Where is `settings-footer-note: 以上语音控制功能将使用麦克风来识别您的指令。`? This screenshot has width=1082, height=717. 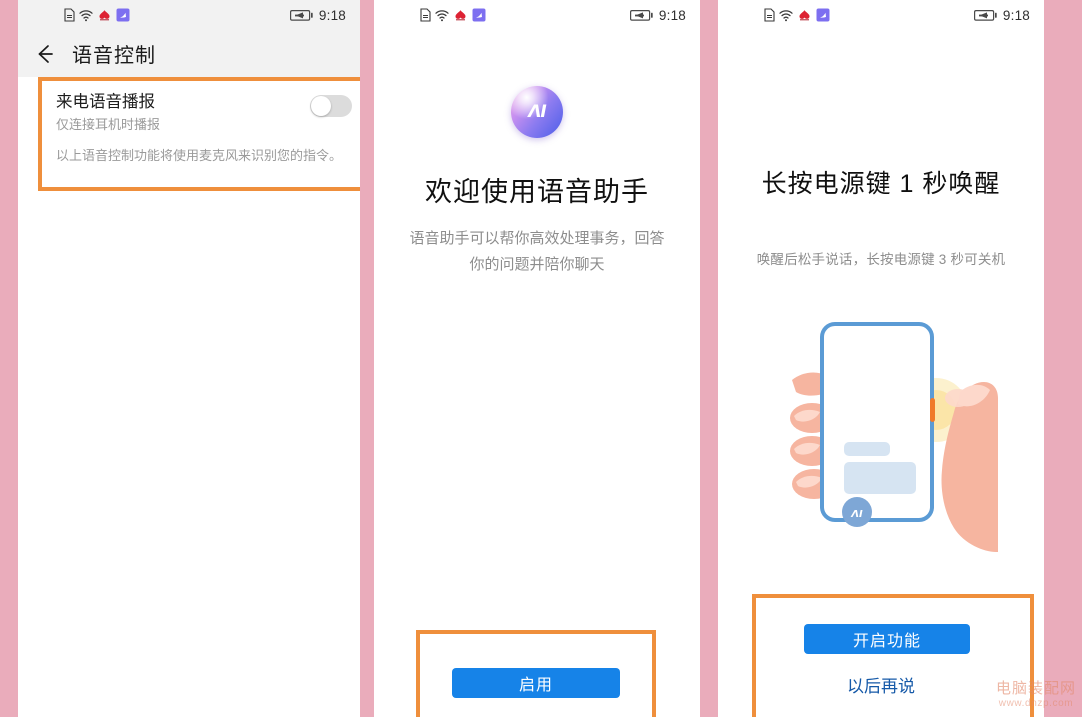 settings-footer-note: 以上语音控制功能将使用麦克风来识别您的指令。 is located at coordinates (199, 155).